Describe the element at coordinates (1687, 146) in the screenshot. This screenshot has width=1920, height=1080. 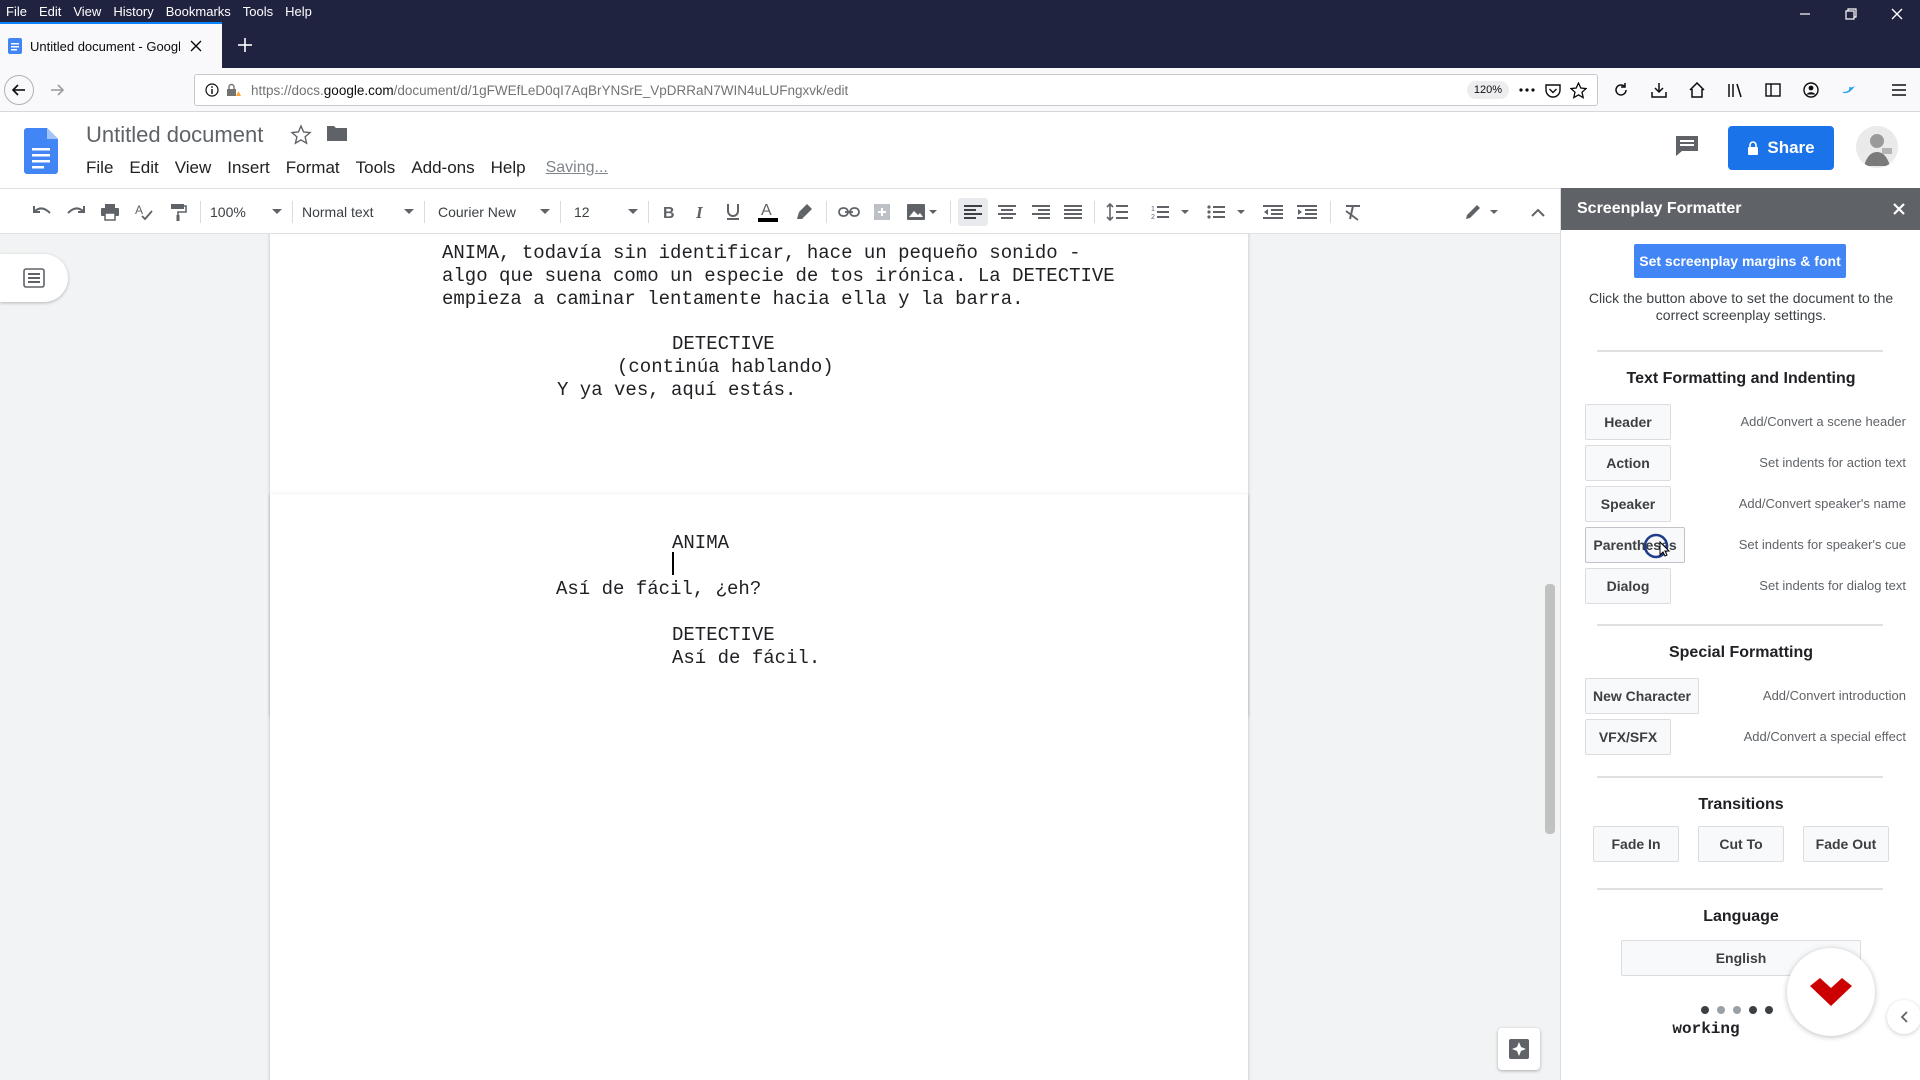
I see `comments-button` at that location.